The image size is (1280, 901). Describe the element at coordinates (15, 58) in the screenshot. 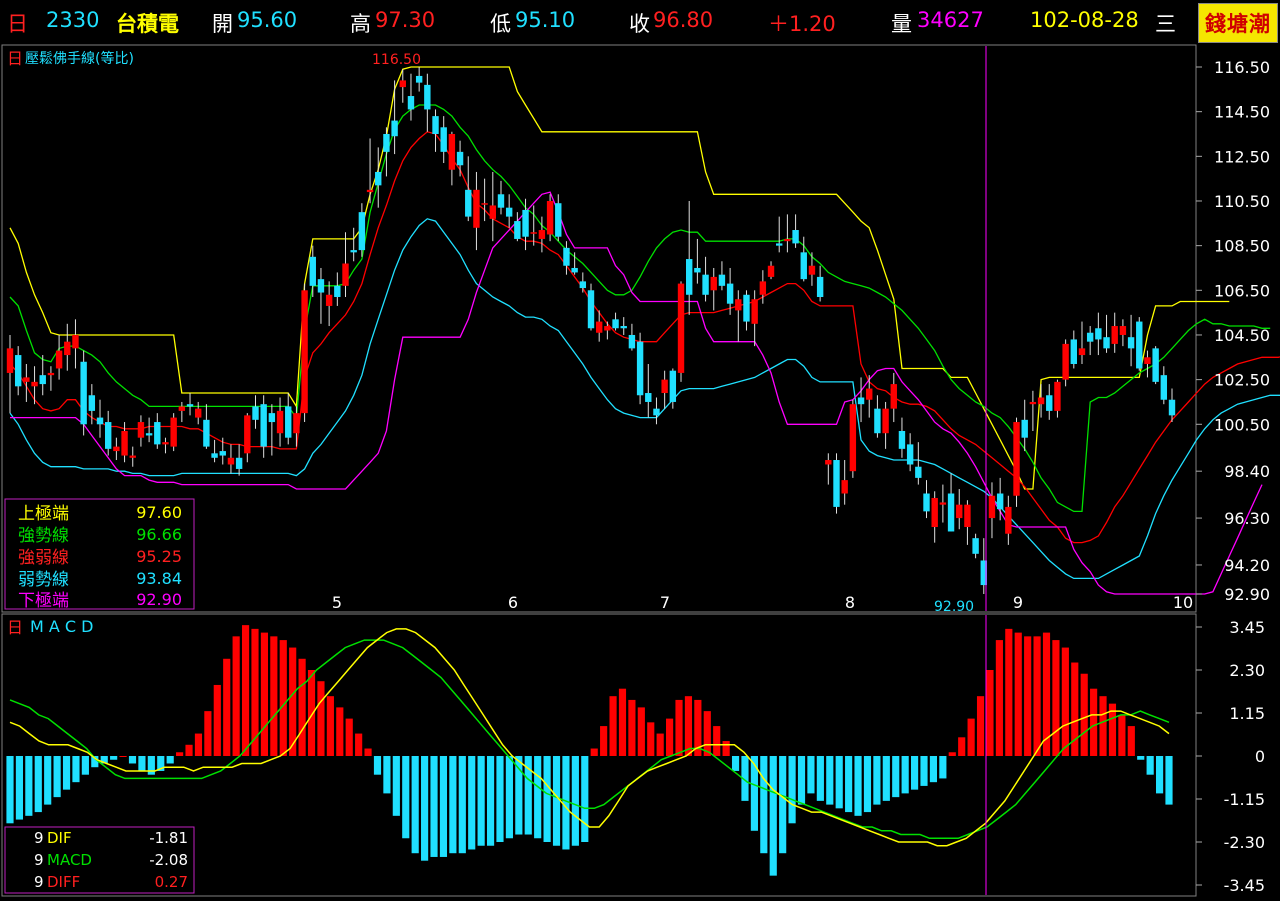

I see `price-panel-period: 日` at that location.